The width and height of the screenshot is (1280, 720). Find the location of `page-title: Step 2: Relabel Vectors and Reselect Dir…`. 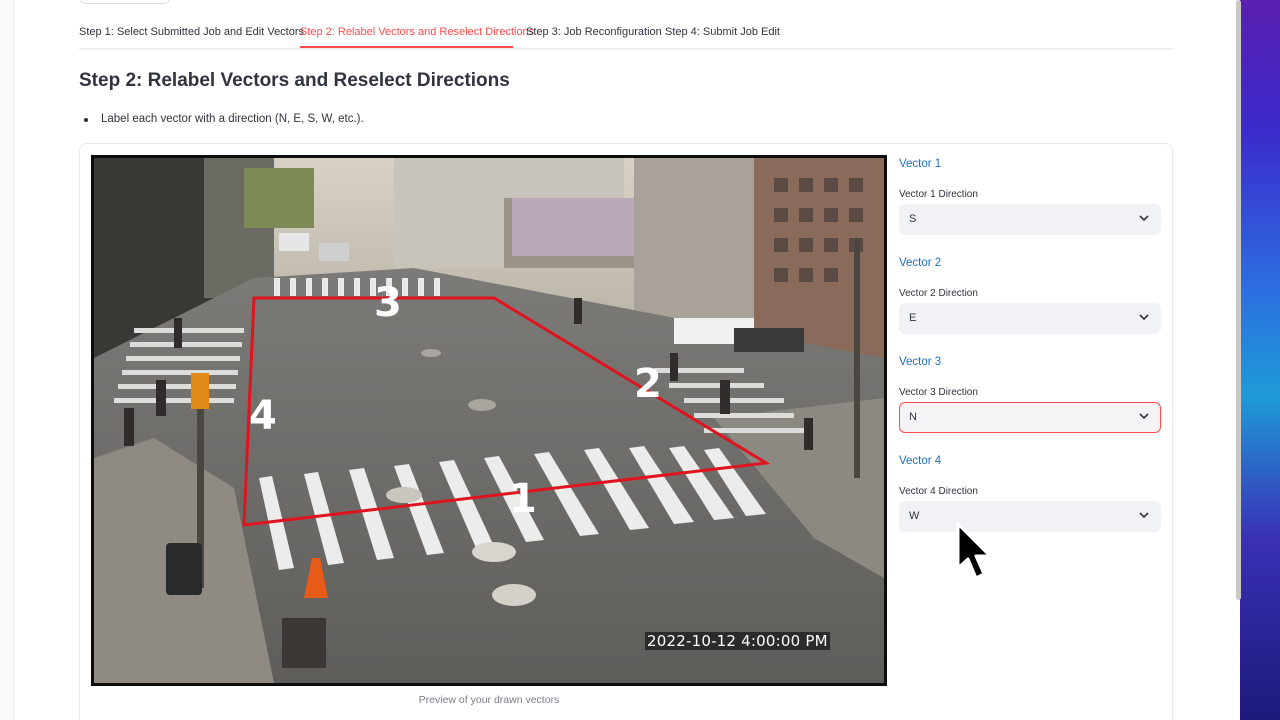

page-title: Step 2: Relabel Vectors and Reselect Dir… is located at coordinates (294, 80).